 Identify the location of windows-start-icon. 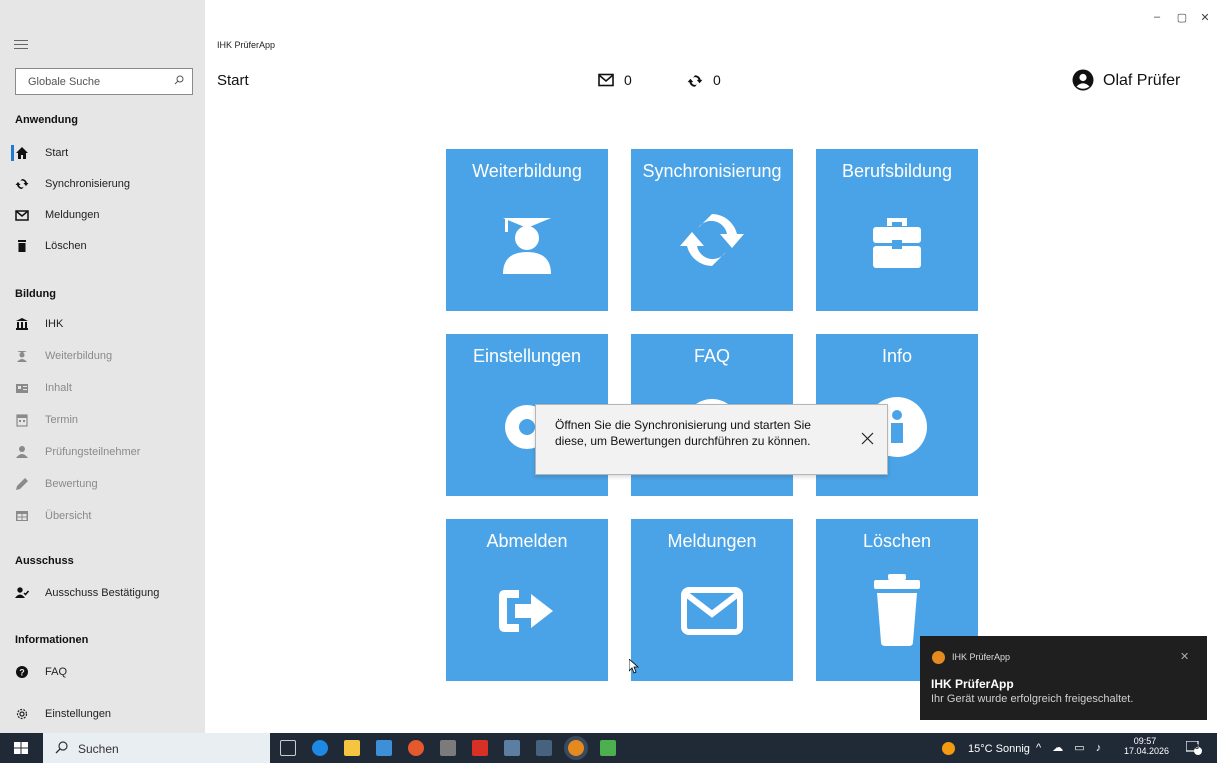
(21, 748).